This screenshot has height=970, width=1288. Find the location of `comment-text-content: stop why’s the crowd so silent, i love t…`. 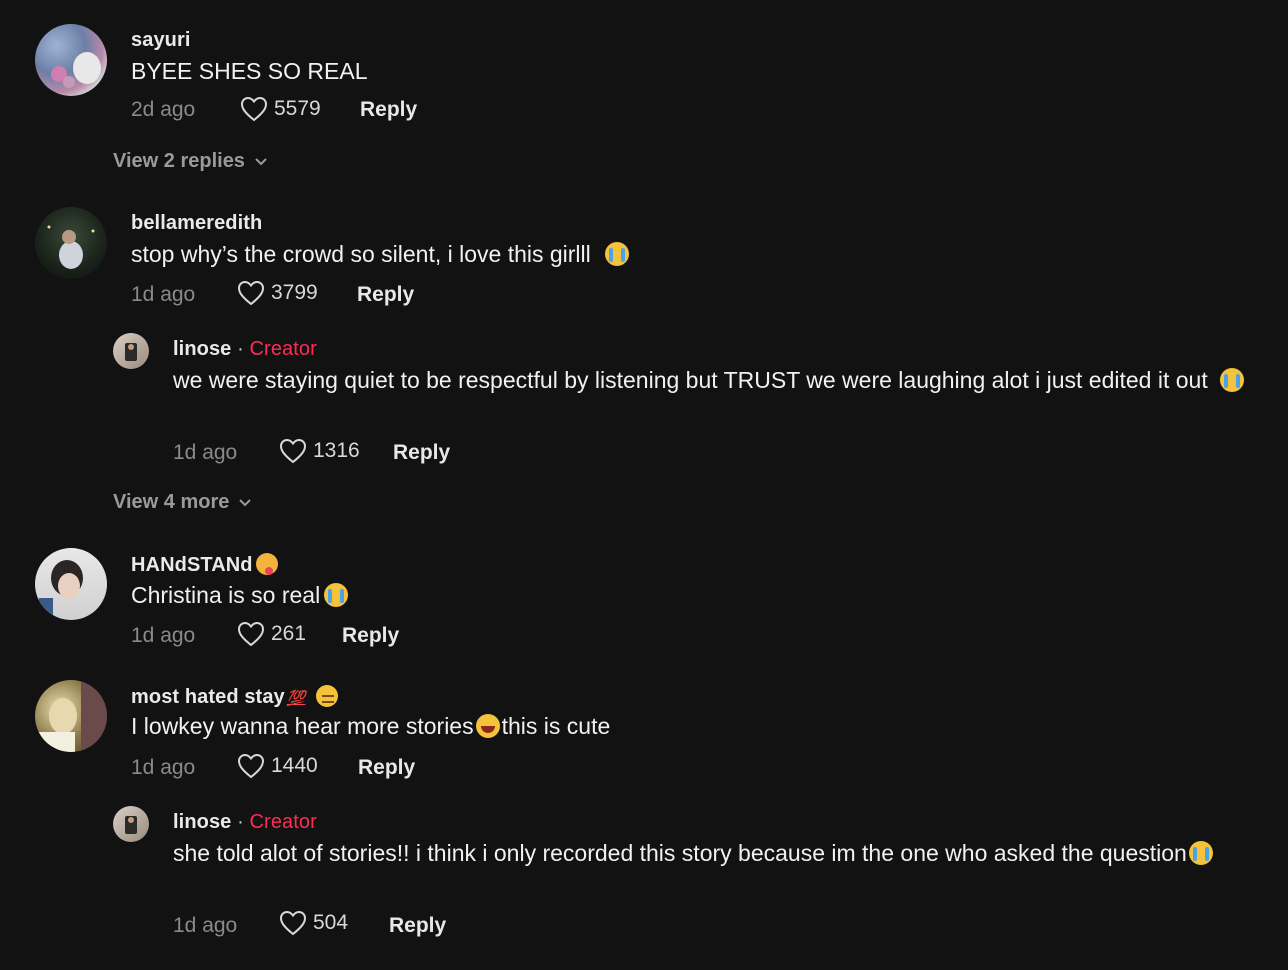

comment-text-content: stop why’s the crowd so silent, i love t… is located at coordinates (361, 254).